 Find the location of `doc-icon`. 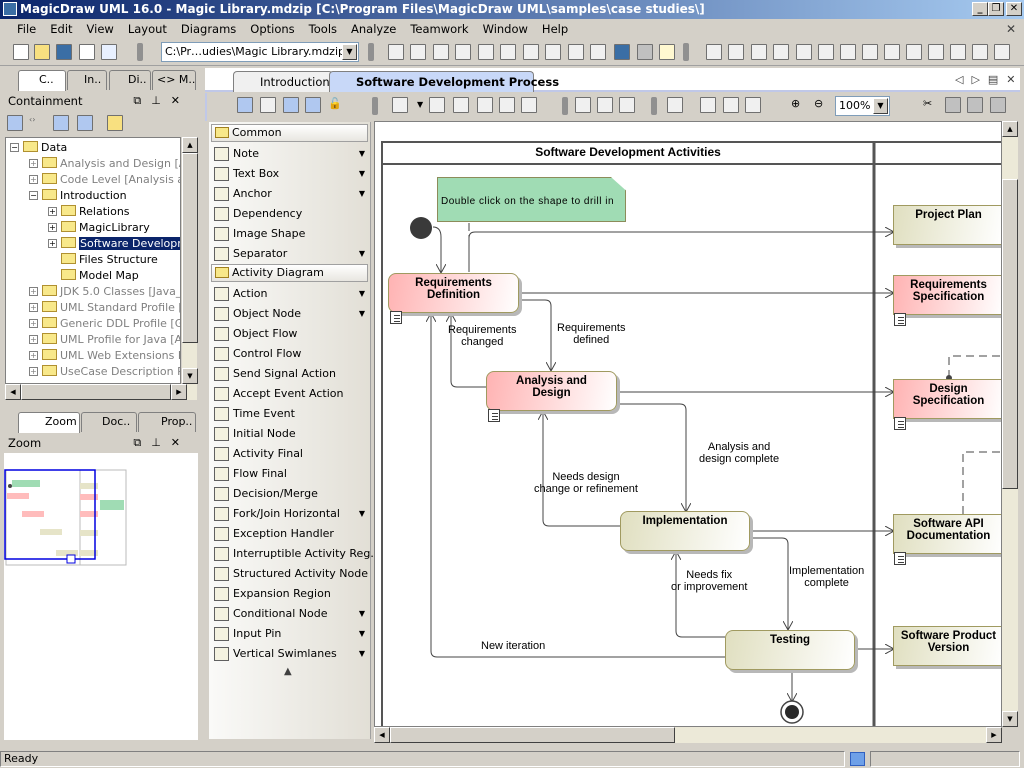

doc-icon is located at coordinates (759, 52).